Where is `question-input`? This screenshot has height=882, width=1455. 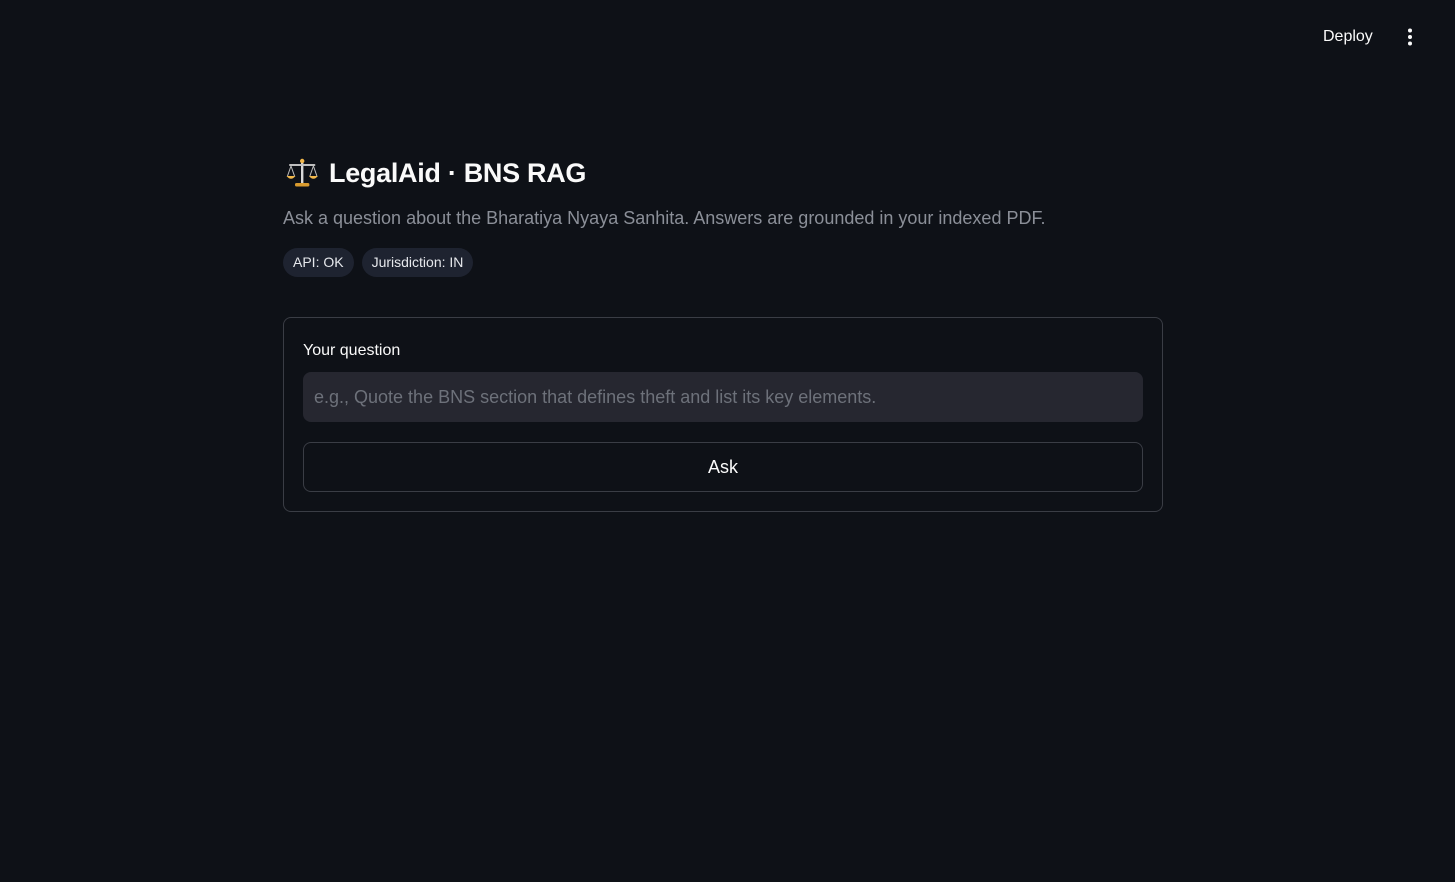 question-input is located at coordinates (723, 397).